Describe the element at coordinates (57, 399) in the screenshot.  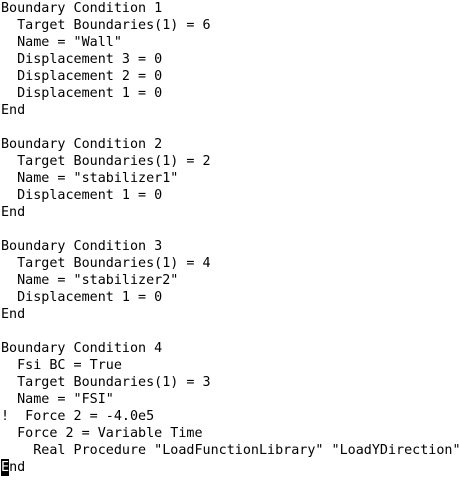
I see `editor-line: Name = "FSI"` at that location.